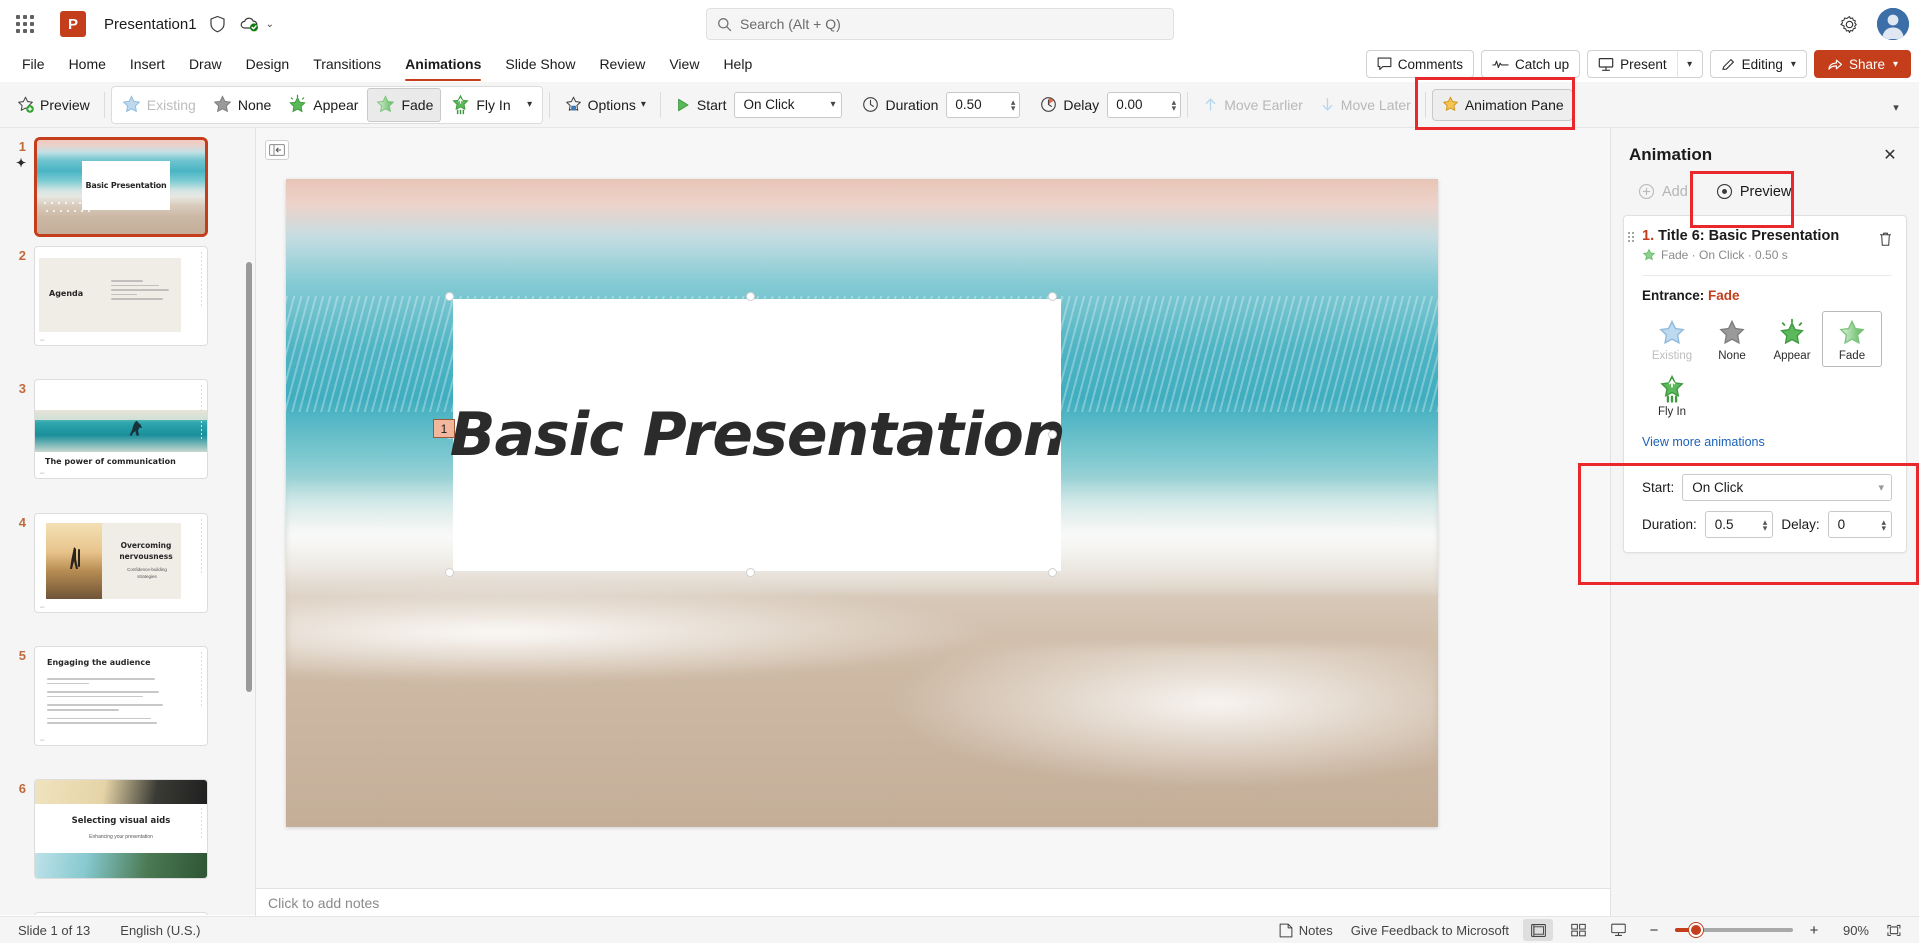 This screenshot has width=1919, height=943. Describe the element at coordinates (1174, 104) in the screenshot. I see `delay-spin-arrows: ▴ ▾` at that location.